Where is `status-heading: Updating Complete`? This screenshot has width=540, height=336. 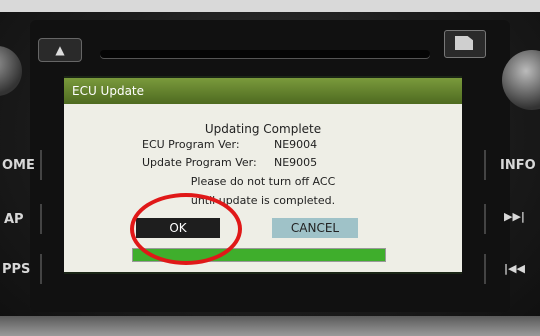 status-heading: Updating Complete is located at coordinates (263, 129).